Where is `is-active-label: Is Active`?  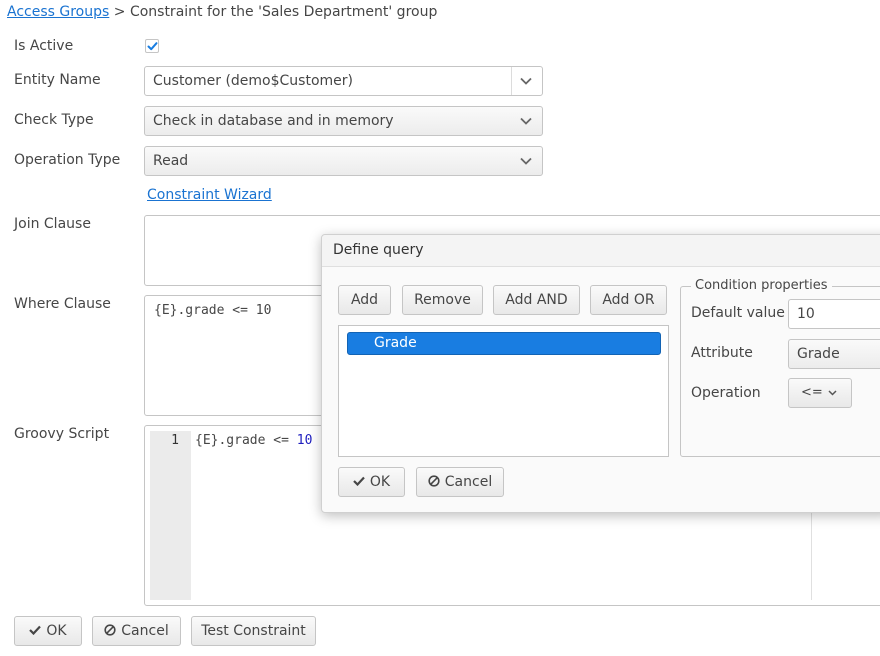 is-active-label: Is Active is located at coordinates (44, 46).